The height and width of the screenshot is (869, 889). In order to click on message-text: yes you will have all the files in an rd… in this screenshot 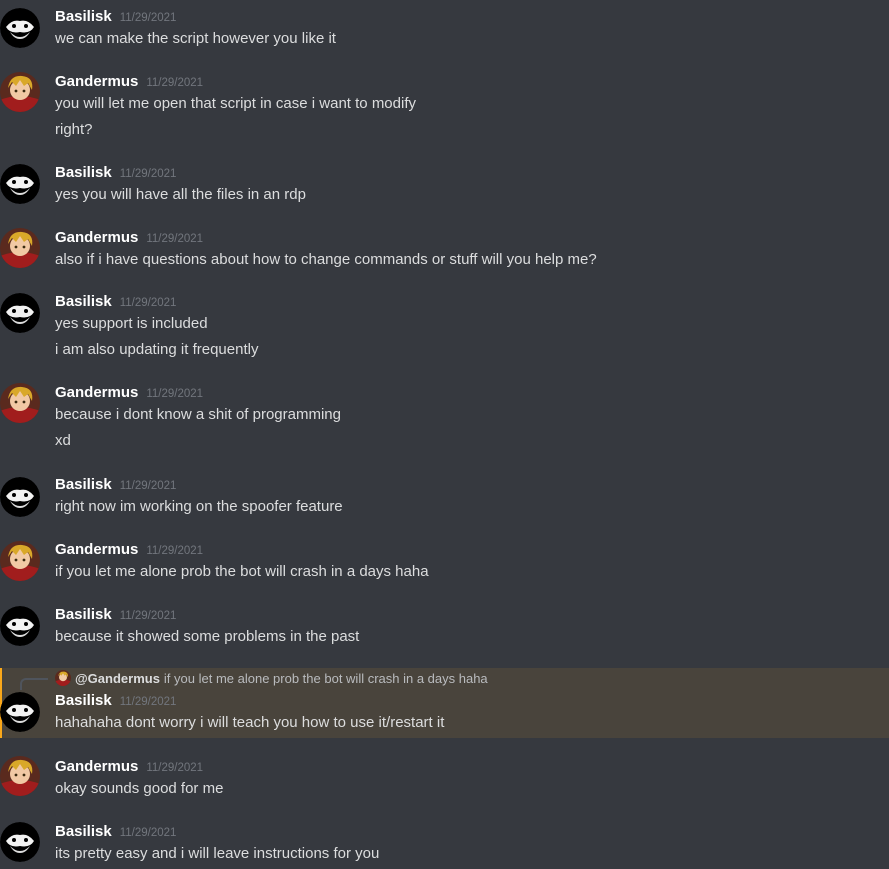, I will do `click(180, 194)`.